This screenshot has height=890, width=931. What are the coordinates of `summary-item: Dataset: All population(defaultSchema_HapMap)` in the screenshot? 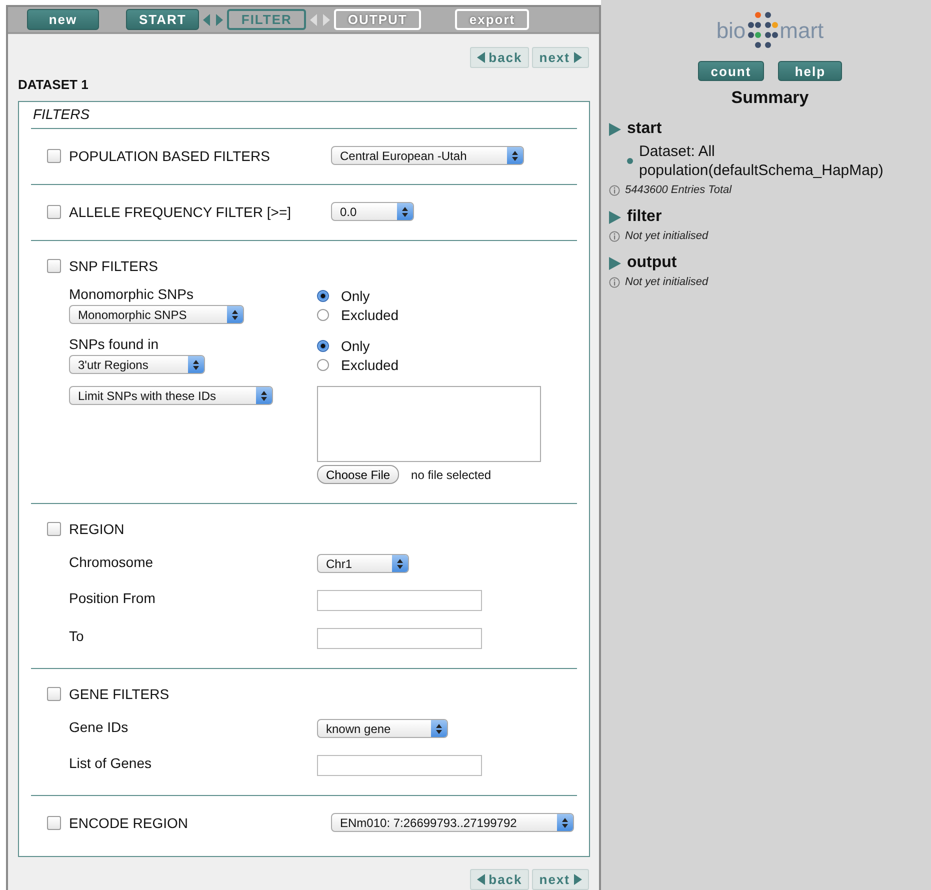 It's located at (761, 161).